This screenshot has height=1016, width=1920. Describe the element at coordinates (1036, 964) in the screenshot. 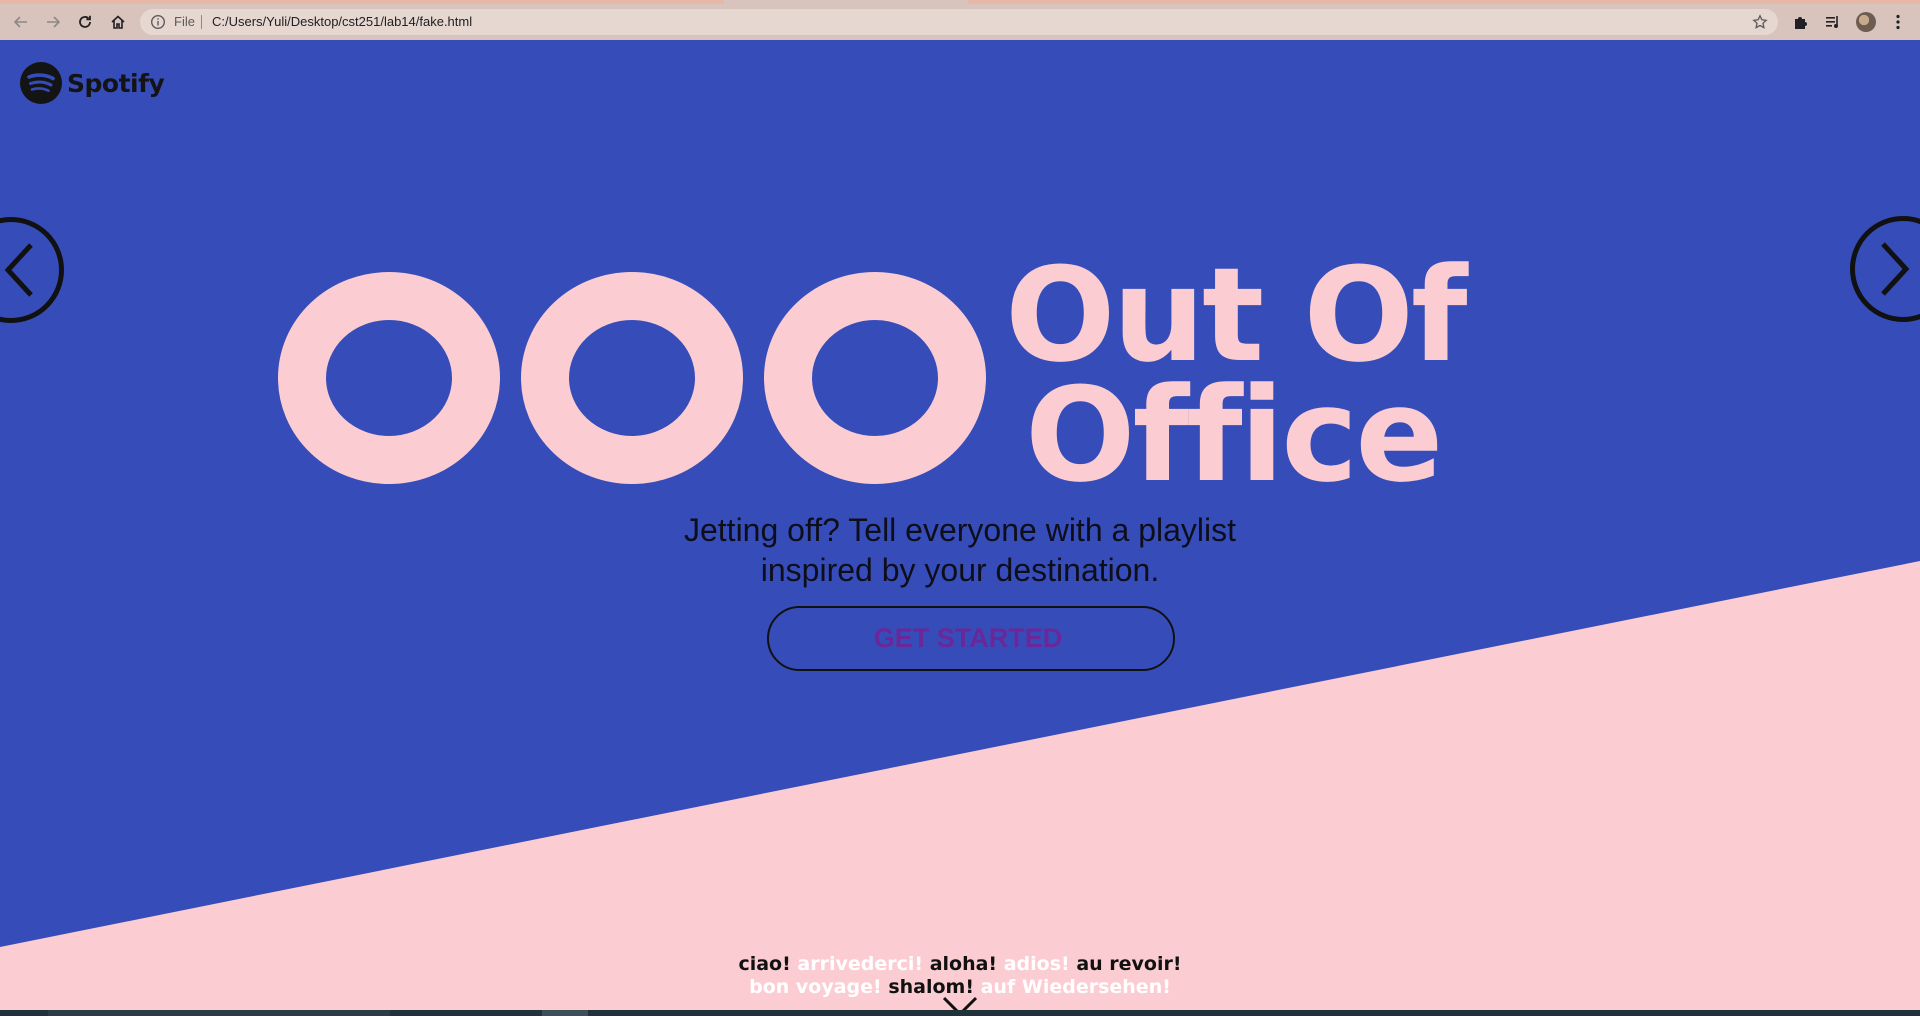

I see `greeting-word: adios!` at that location.